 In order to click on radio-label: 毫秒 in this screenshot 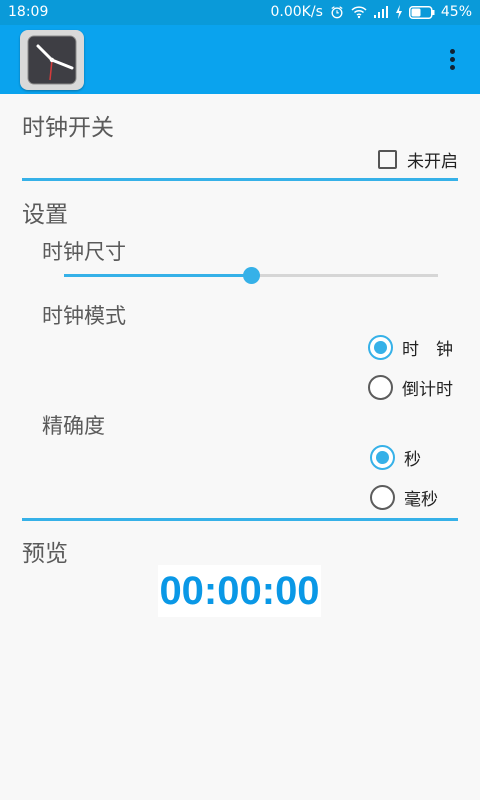, I will do `click(421, 500)`.